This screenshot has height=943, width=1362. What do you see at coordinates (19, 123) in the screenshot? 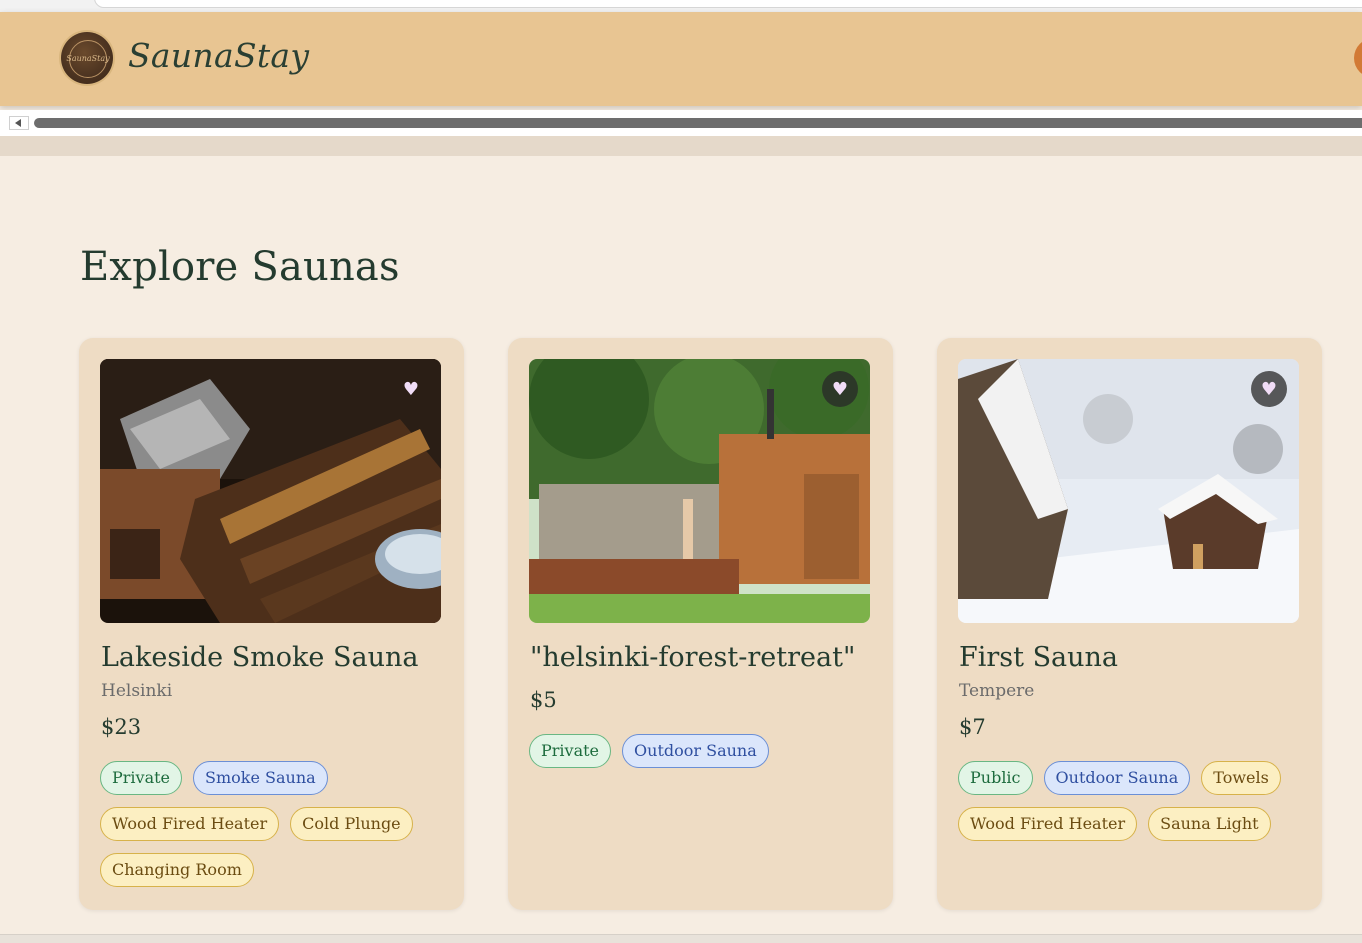
I see `scroll-left-arrow-icon` at bounding box center [19, 123].